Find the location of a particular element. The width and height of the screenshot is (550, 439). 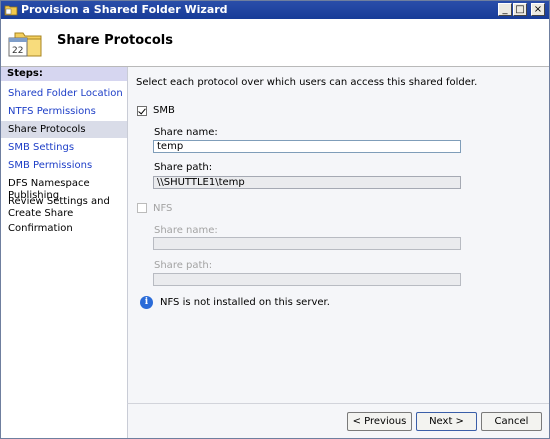

smb-share-path-label: Share path: is located at coordinates (183, 167).